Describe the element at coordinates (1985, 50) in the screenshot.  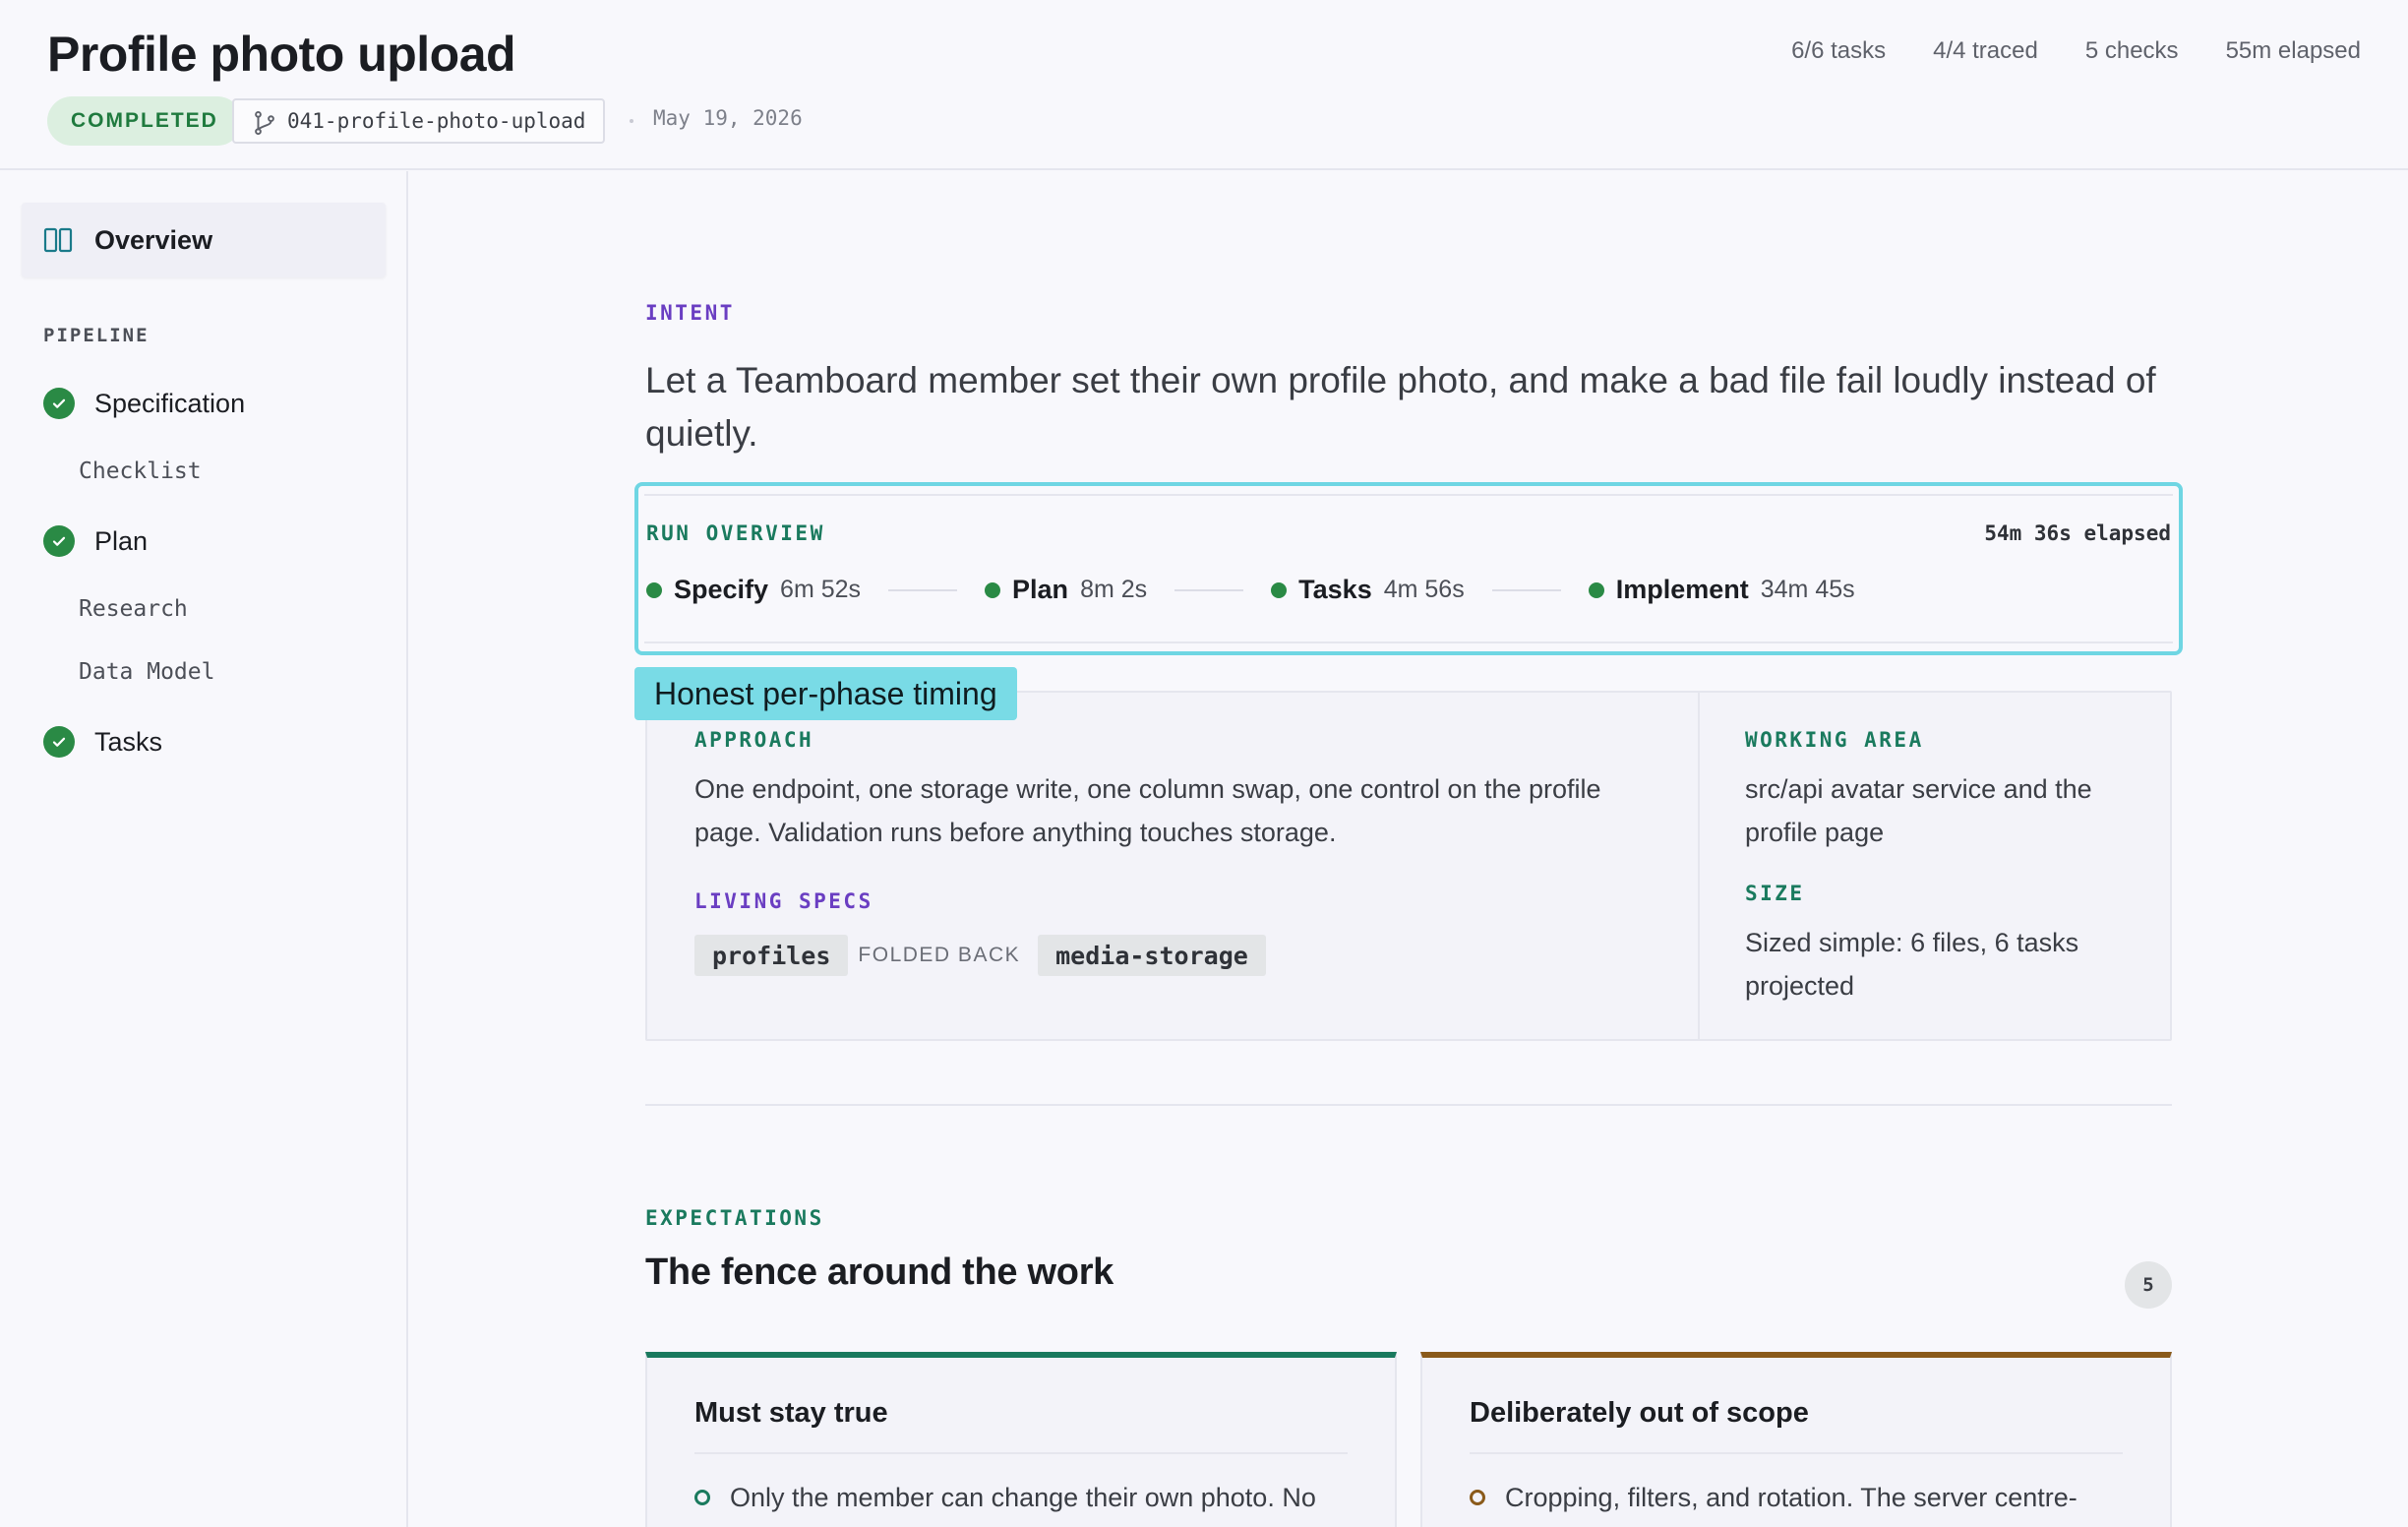
I see `stat-traced: 4/4 traced` at that location.